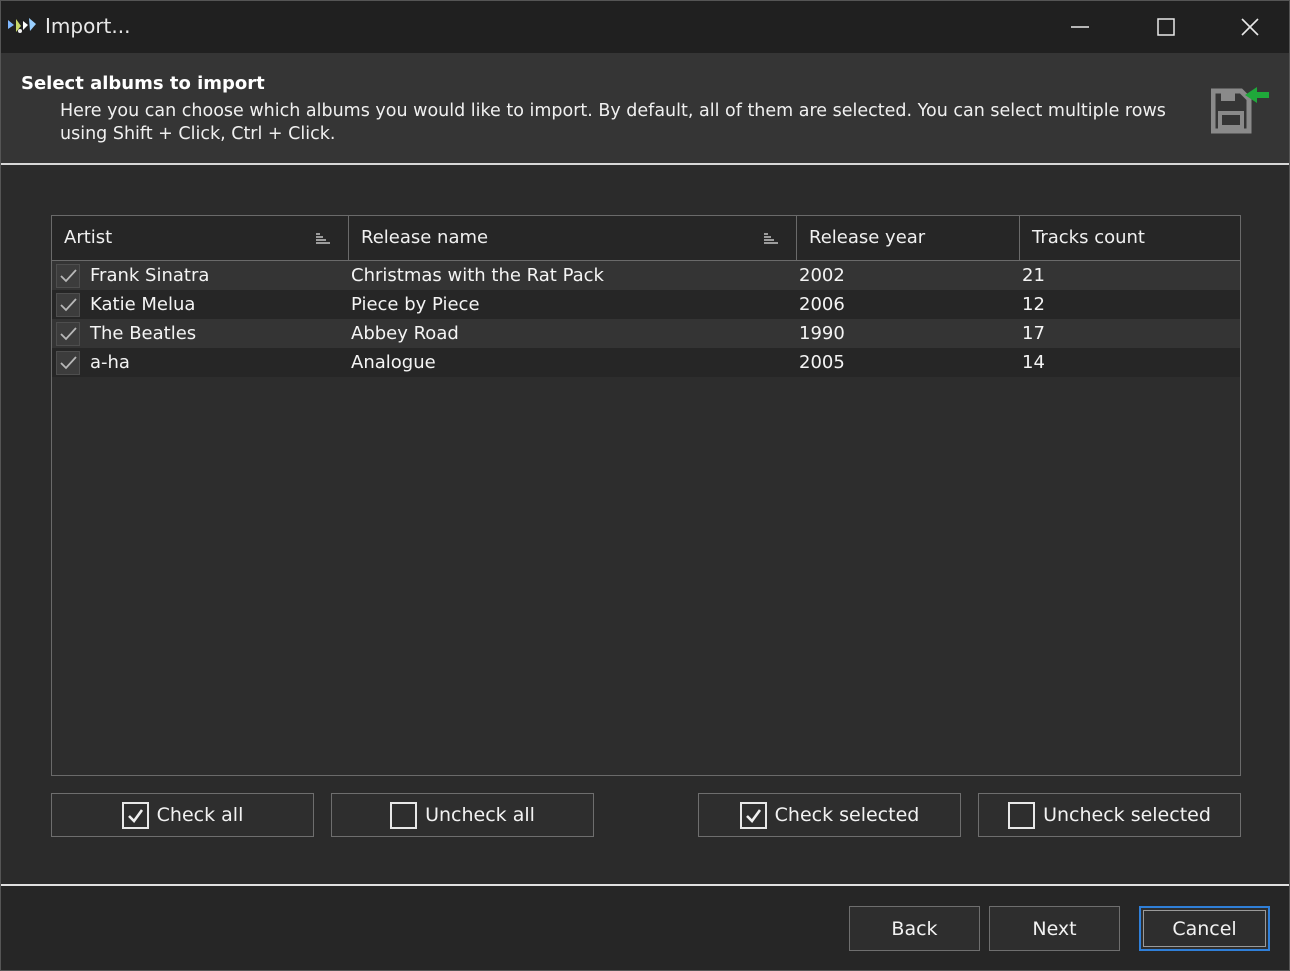 The image size is (1290, 971). I want to click on import-save-icon, so click(1240, 110).